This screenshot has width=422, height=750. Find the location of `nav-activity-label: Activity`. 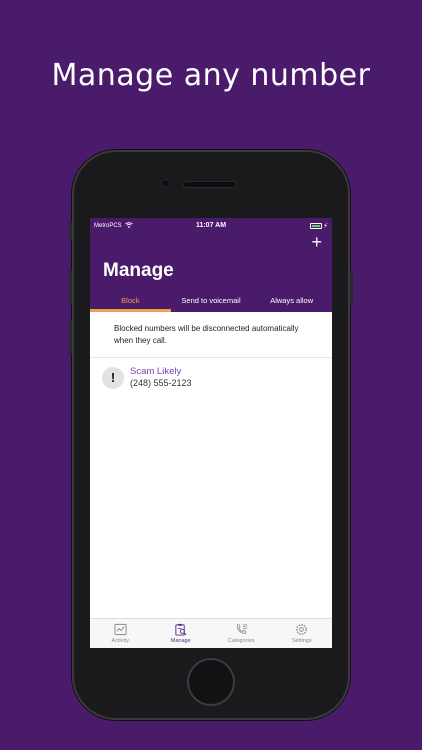

nav-activity-label: Activity is located at coordinates (120, 641).